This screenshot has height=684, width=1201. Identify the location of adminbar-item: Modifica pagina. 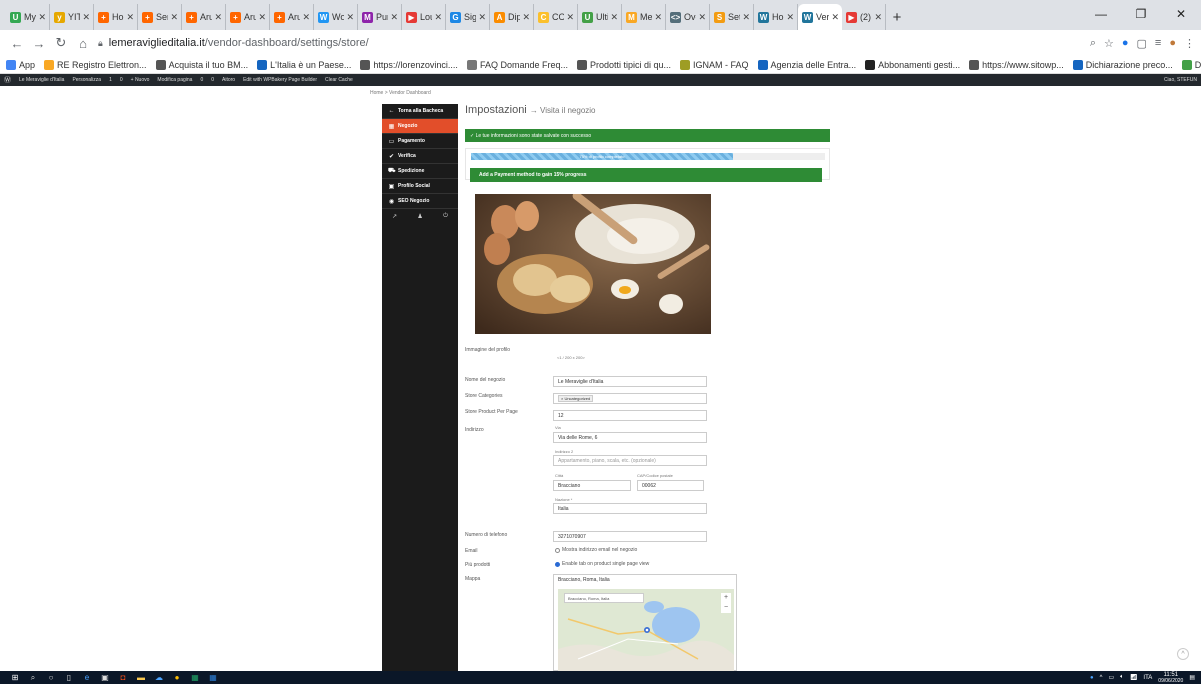
(174, 80).